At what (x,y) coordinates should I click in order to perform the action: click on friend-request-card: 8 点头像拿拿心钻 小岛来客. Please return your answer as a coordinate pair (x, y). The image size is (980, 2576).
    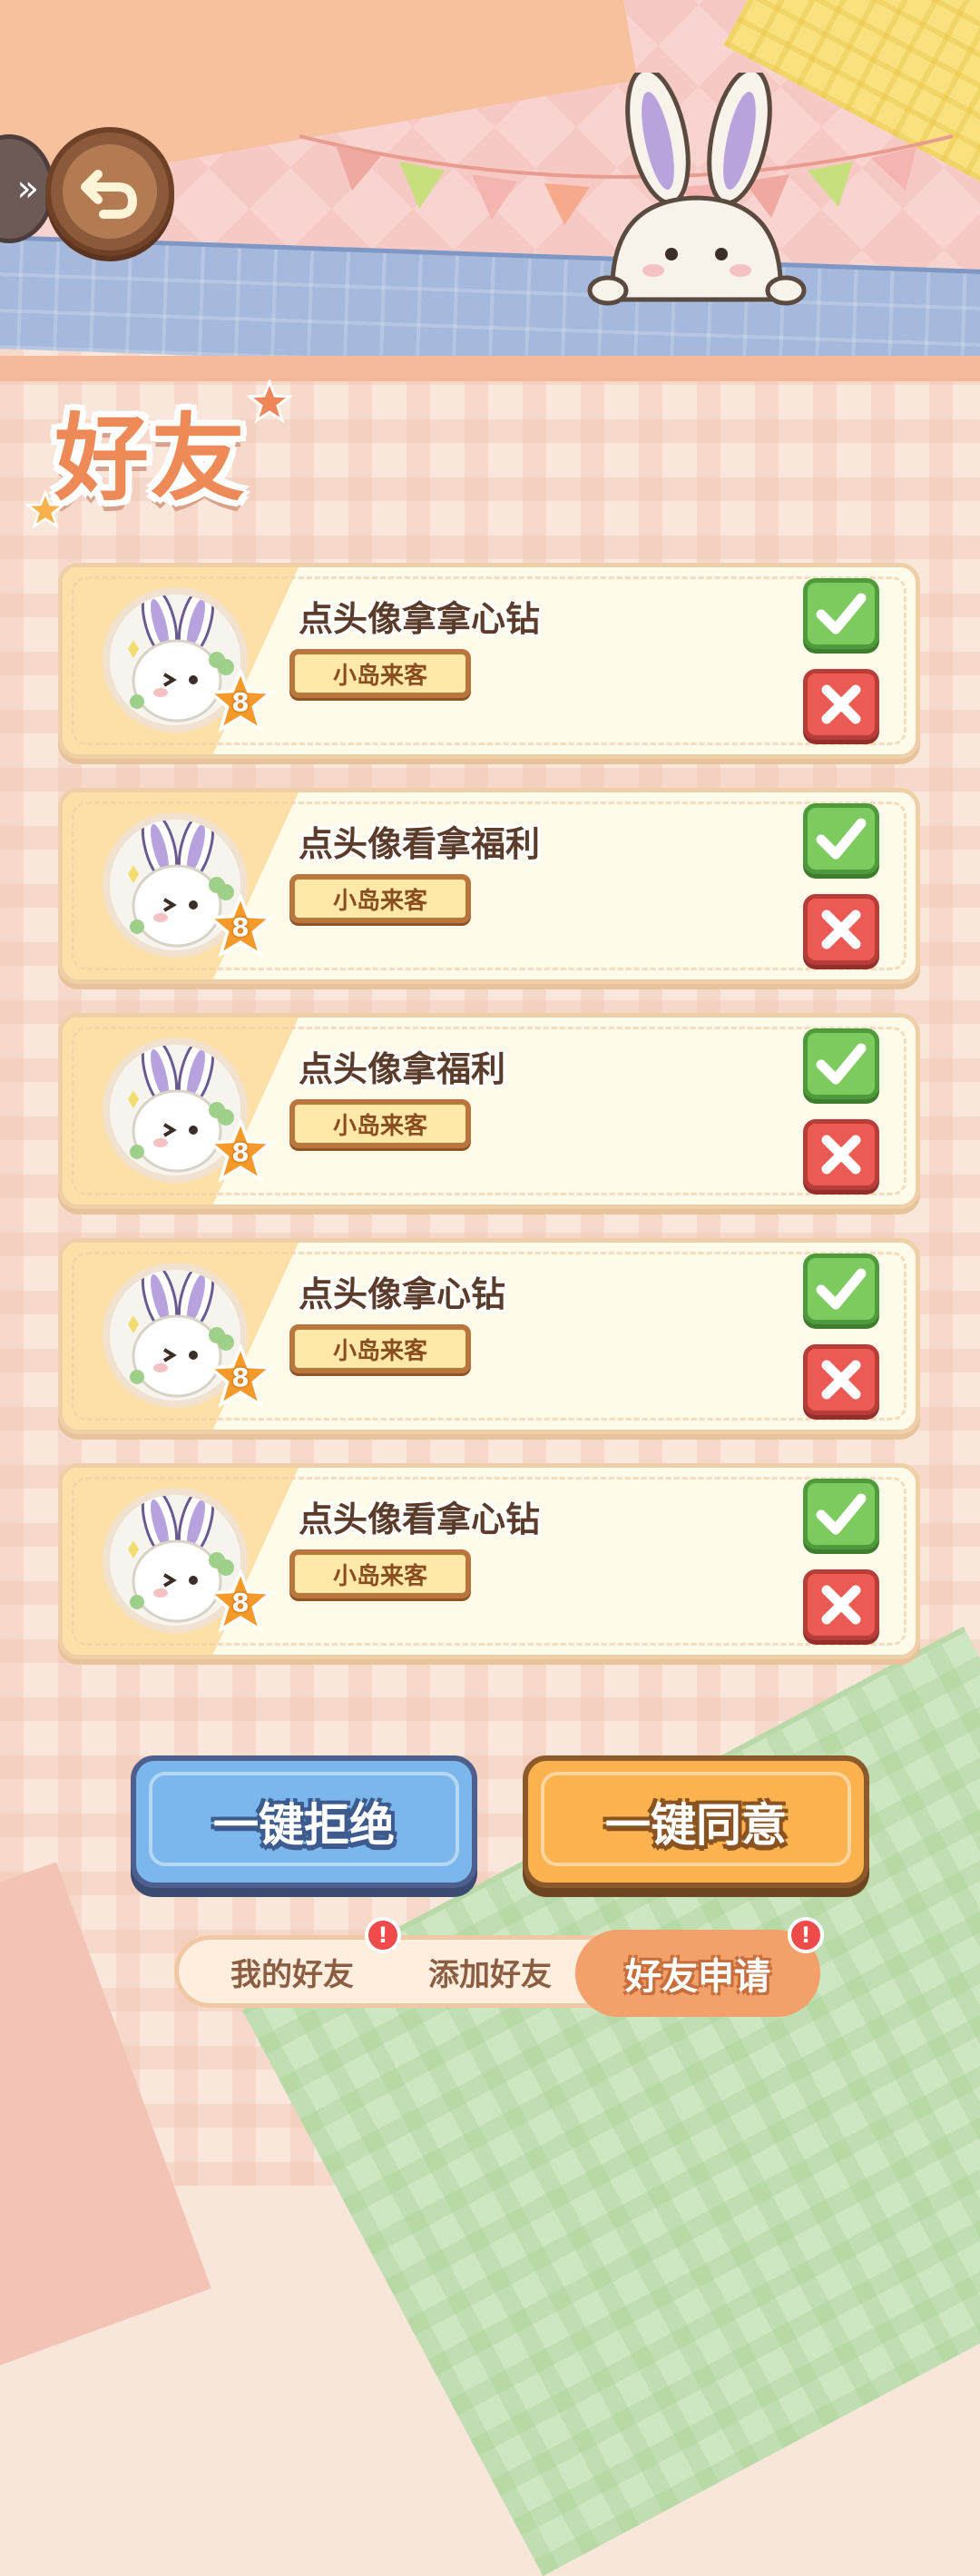
    Looking at the image, I should click on (489, 661).